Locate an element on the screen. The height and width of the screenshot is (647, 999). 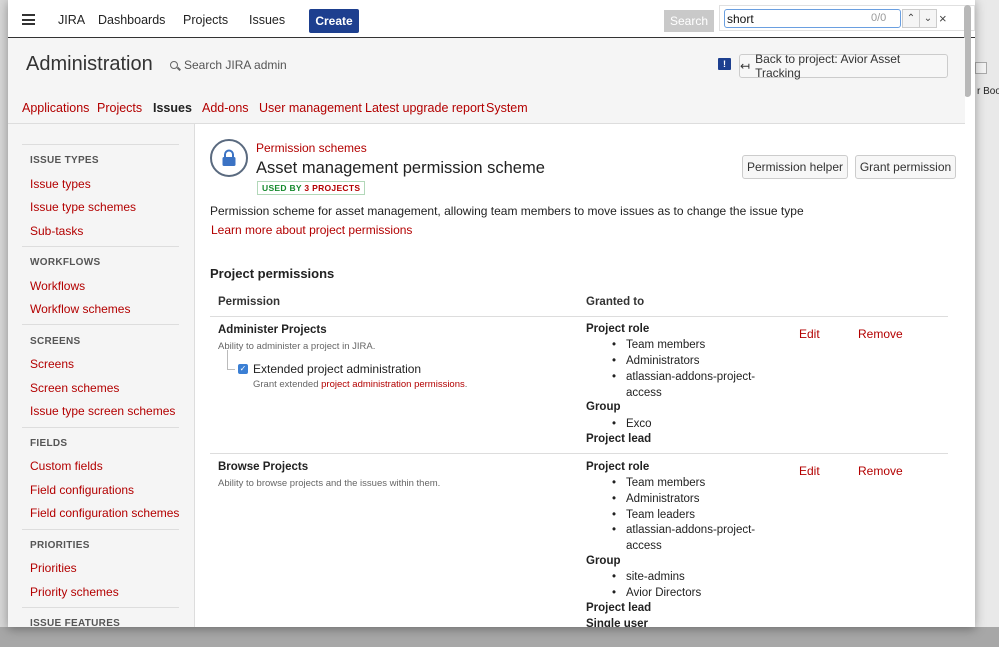
search-icon is located at coordinates (174, 65).